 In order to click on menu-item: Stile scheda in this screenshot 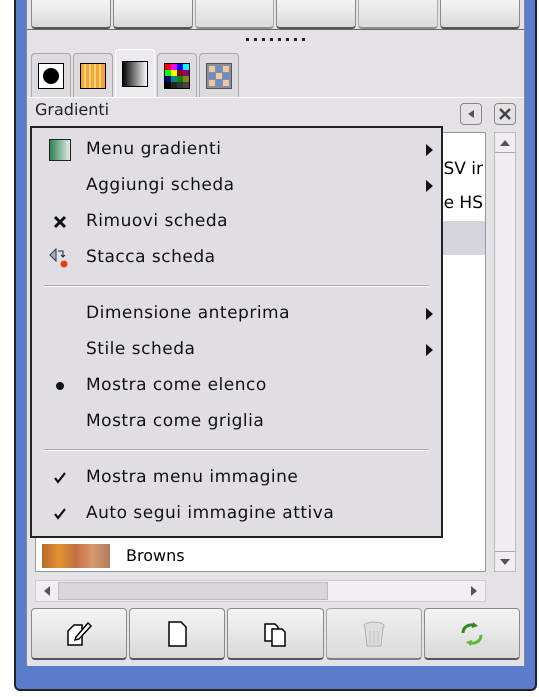, I will do `click(236, 350)`.